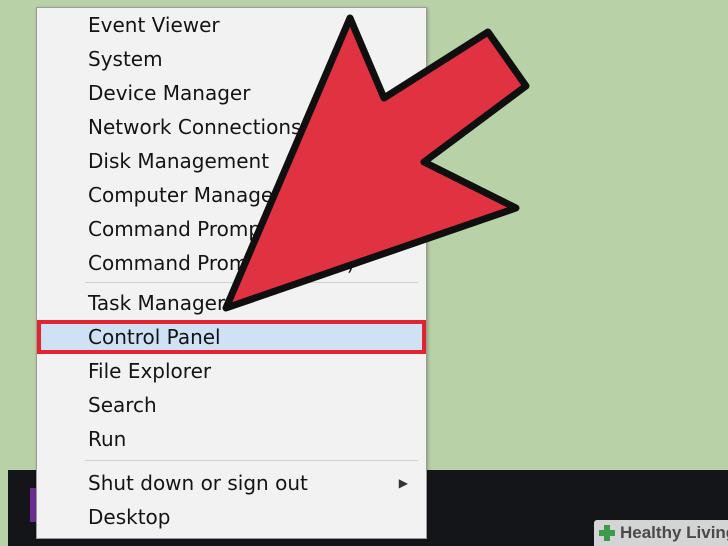 Image resolution: width=728 pixels, height=546 pixels. What do you see at coordinates (231, 25) in the screenshot?
I see `menu-item-event-viewer: Event Viewer` at bounding box center [231, 25].